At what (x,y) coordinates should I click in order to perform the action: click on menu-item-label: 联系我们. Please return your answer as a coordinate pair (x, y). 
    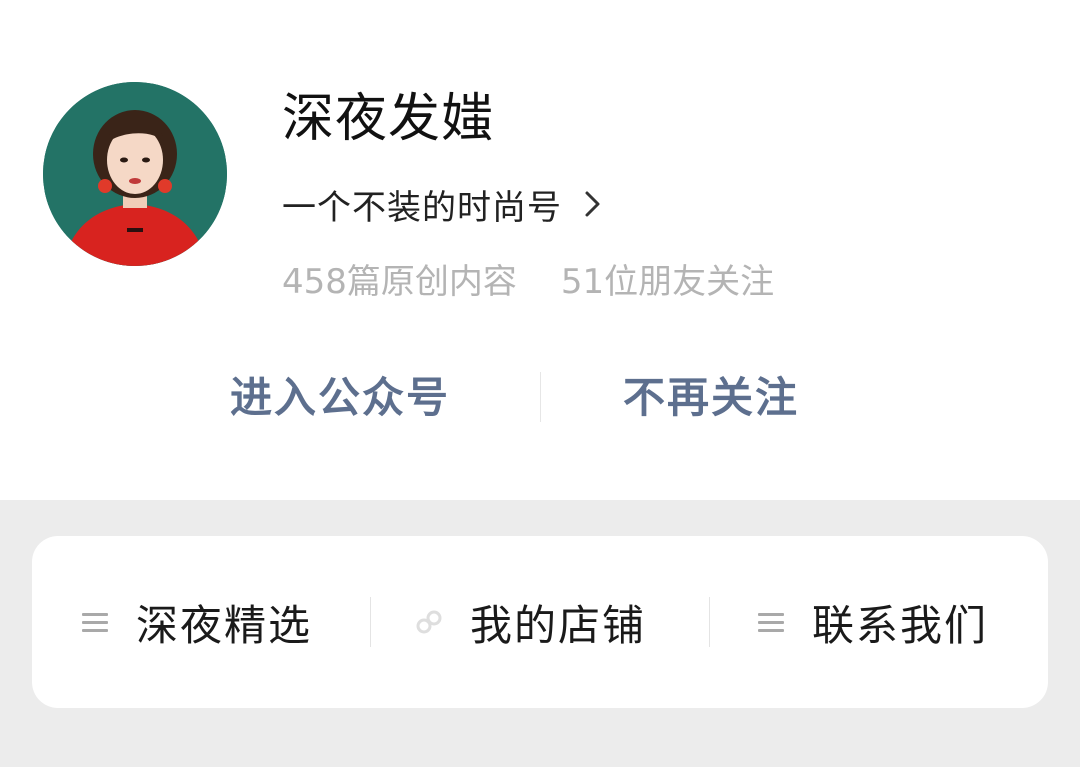
    Looking at the image, I should click on (900, 625).